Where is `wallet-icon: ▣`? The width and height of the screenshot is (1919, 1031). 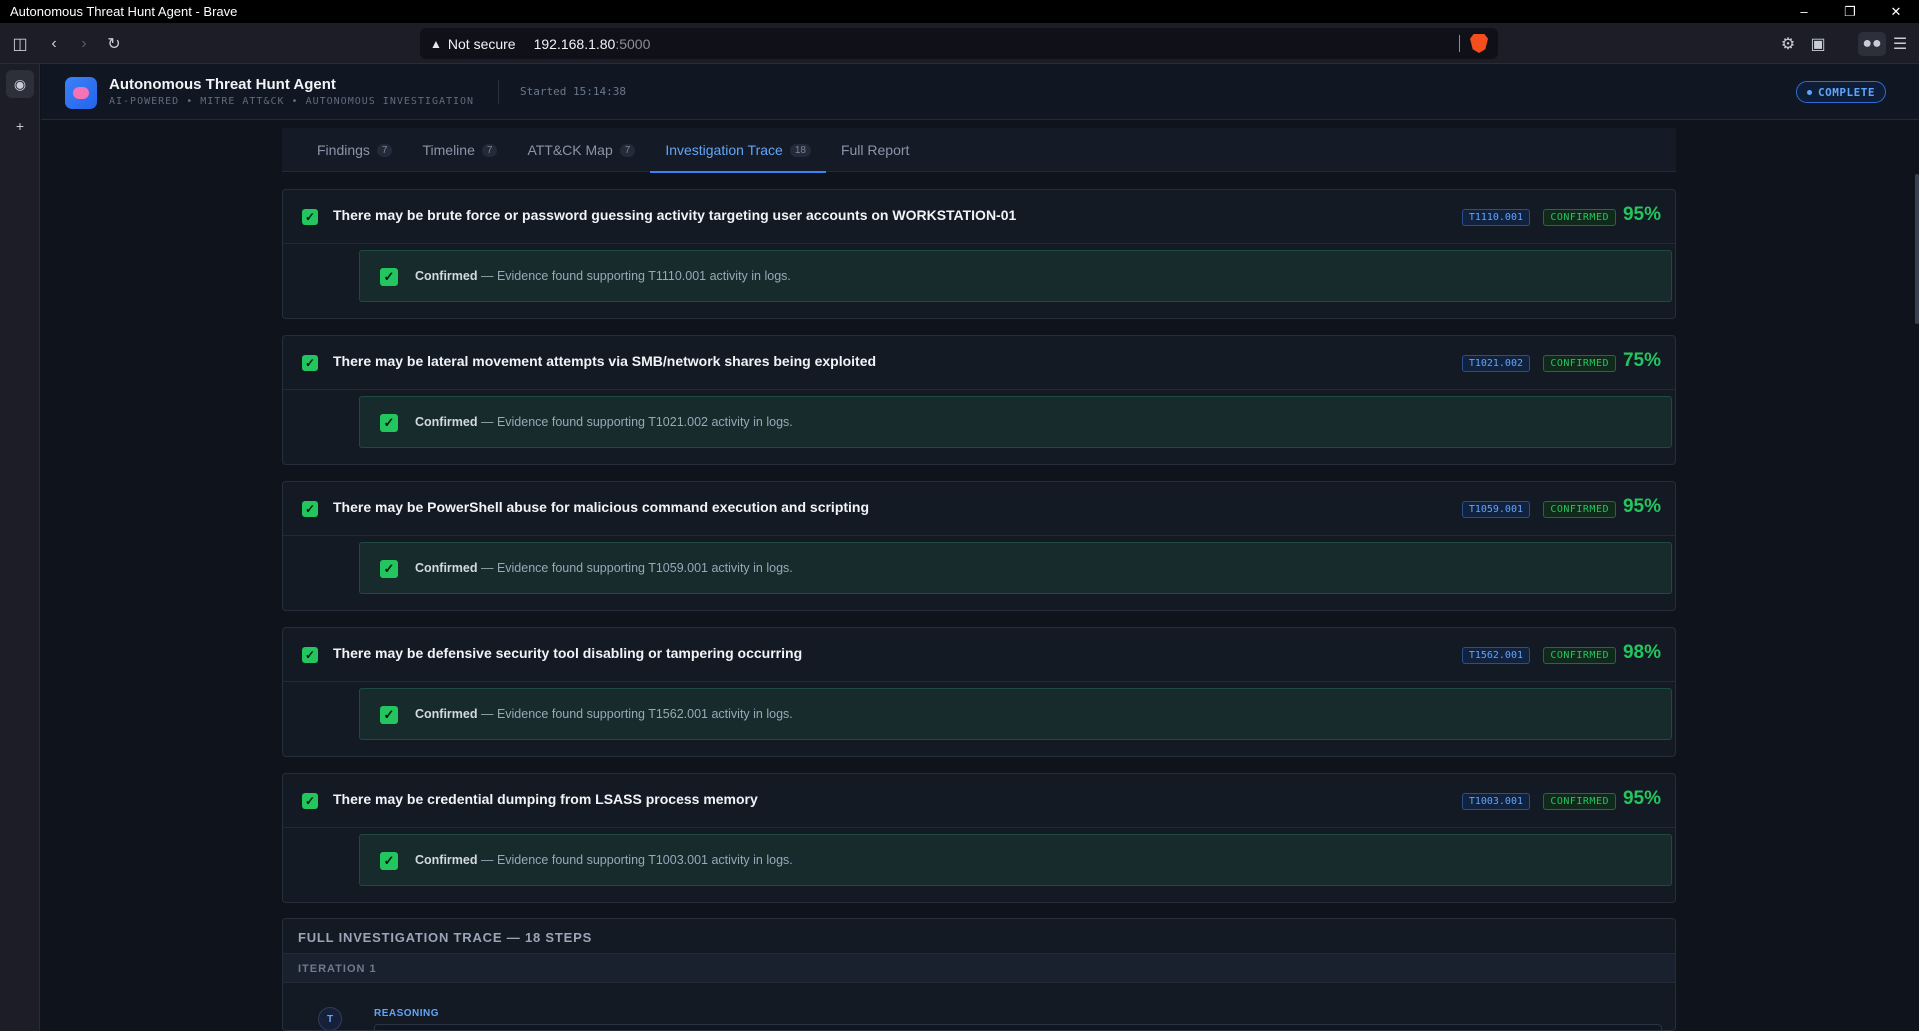
wallet-icon: ▣ is located at coordinates (1818, 44).